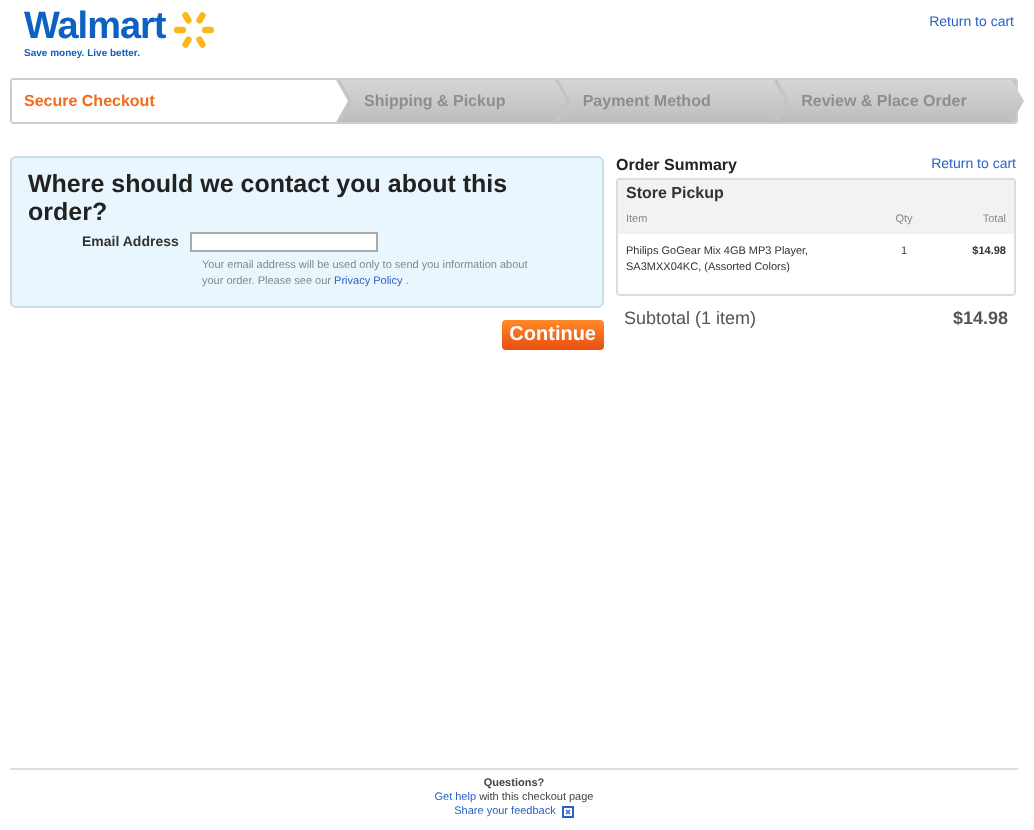 This screenshot has width=1034, height=830. What do you see at coordinates (980, 318) in the screenshot?
I see `subtotal-value: $14.98` at bounding box center [980, 318].